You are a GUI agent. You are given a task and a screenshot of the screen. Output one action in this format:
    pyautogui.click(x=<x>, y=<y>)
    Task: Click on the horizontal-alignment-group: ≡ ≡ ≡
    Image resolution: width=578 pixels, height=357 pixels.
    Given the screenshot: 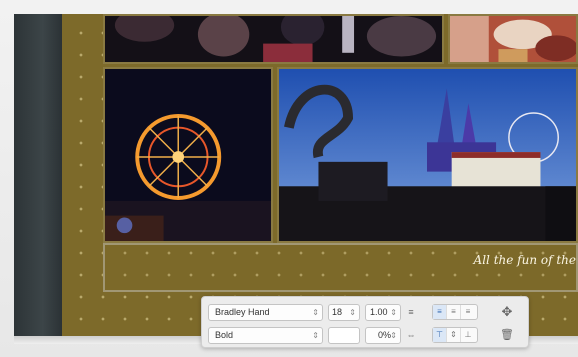 What is the action you would take?
    pyautogui.click(x=455, y=312)
    